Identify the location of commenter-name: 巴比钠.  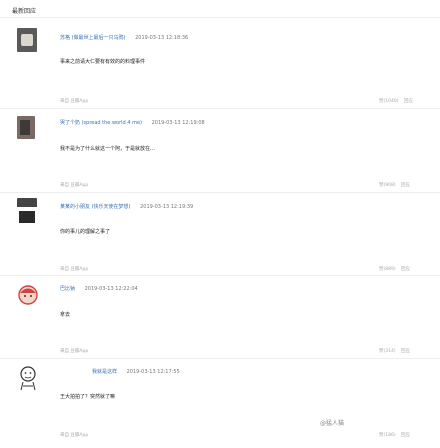
(67, 289).